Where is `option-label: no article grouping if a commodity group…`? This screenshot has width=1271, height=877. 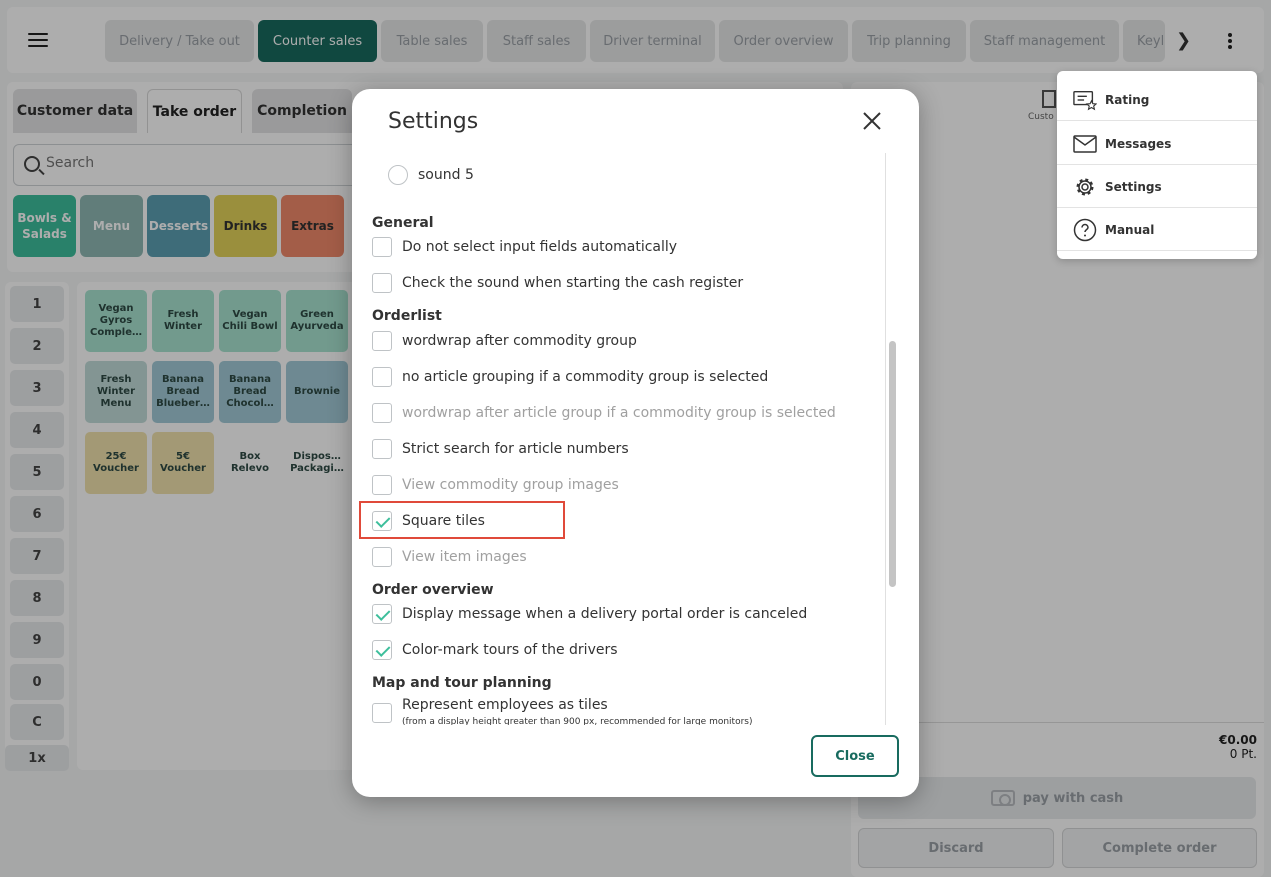
option-label: no article grouping if a commodity group… is located at coordinates (585, 377).